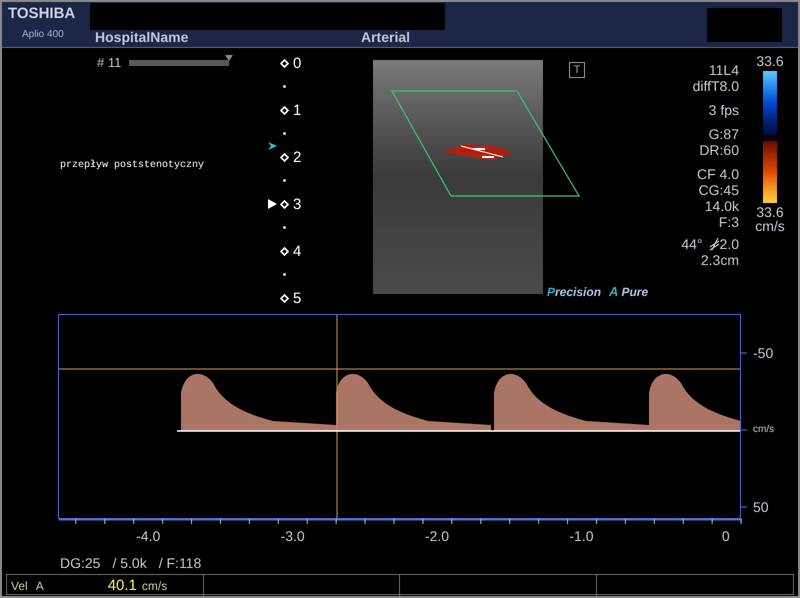 The width and height of the screenshot is (800, 598). Describe the element at coordinates (180, 563) in the screenshot. I see `doppler-setting: / F:118` at that location.